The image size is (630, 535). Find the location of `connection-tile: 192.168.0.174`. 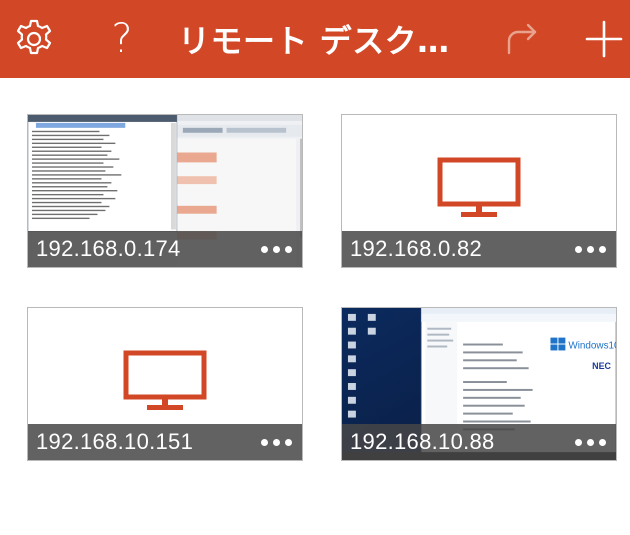

connection-tile: 192.168.0.174 is located at coordinates (165, 191).